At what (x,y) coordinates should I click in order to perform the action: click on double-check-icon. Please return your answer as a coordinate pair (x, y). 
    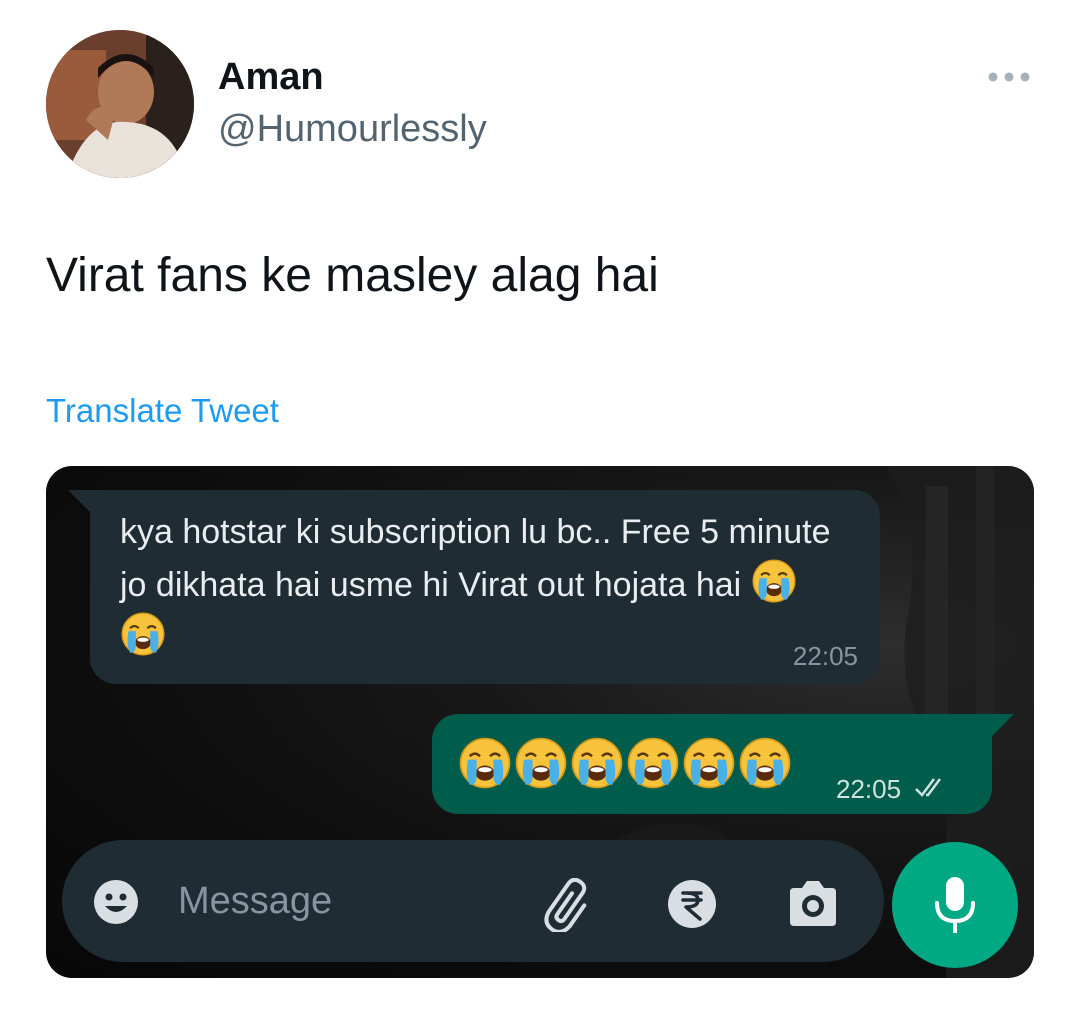
    Looking at the image, I should click on (928, 787).